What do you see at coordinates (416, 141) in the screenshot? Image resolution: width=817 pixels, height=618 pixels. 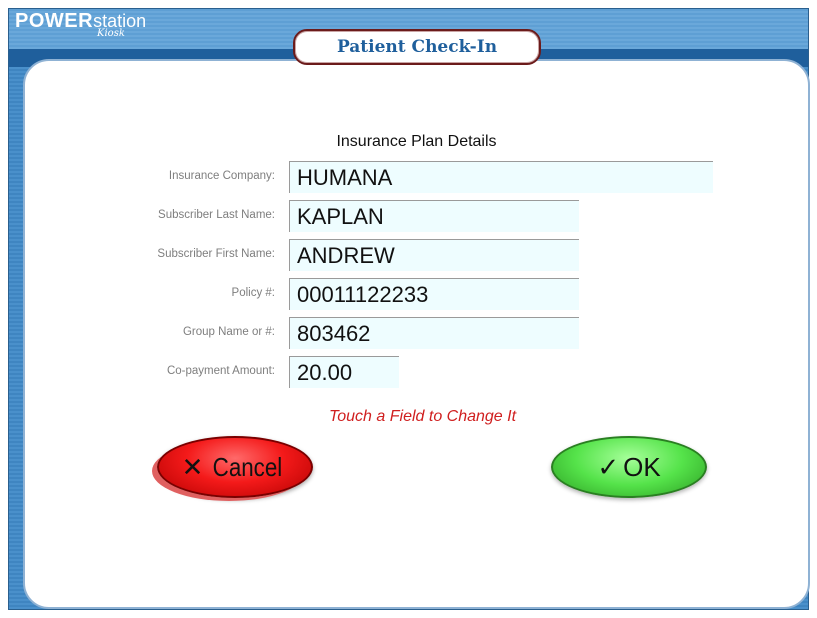 I see `section-title: Insurance Plan Details` at bounding box center [416, 141].